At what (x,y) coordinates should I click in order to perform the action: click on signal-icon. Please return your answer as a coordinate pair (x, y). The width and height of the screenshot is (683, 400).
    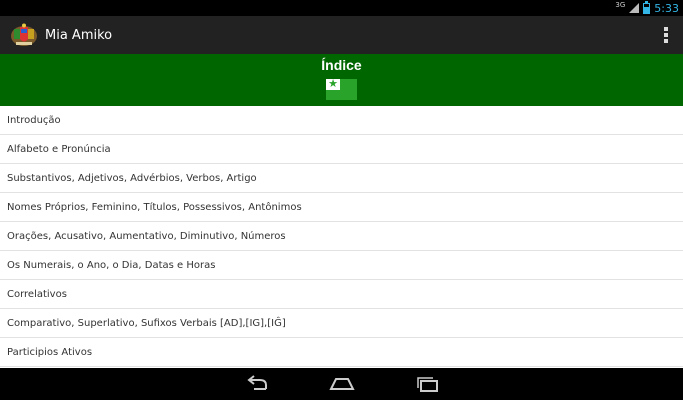
    Looking at the image, I should click on (634, 8).